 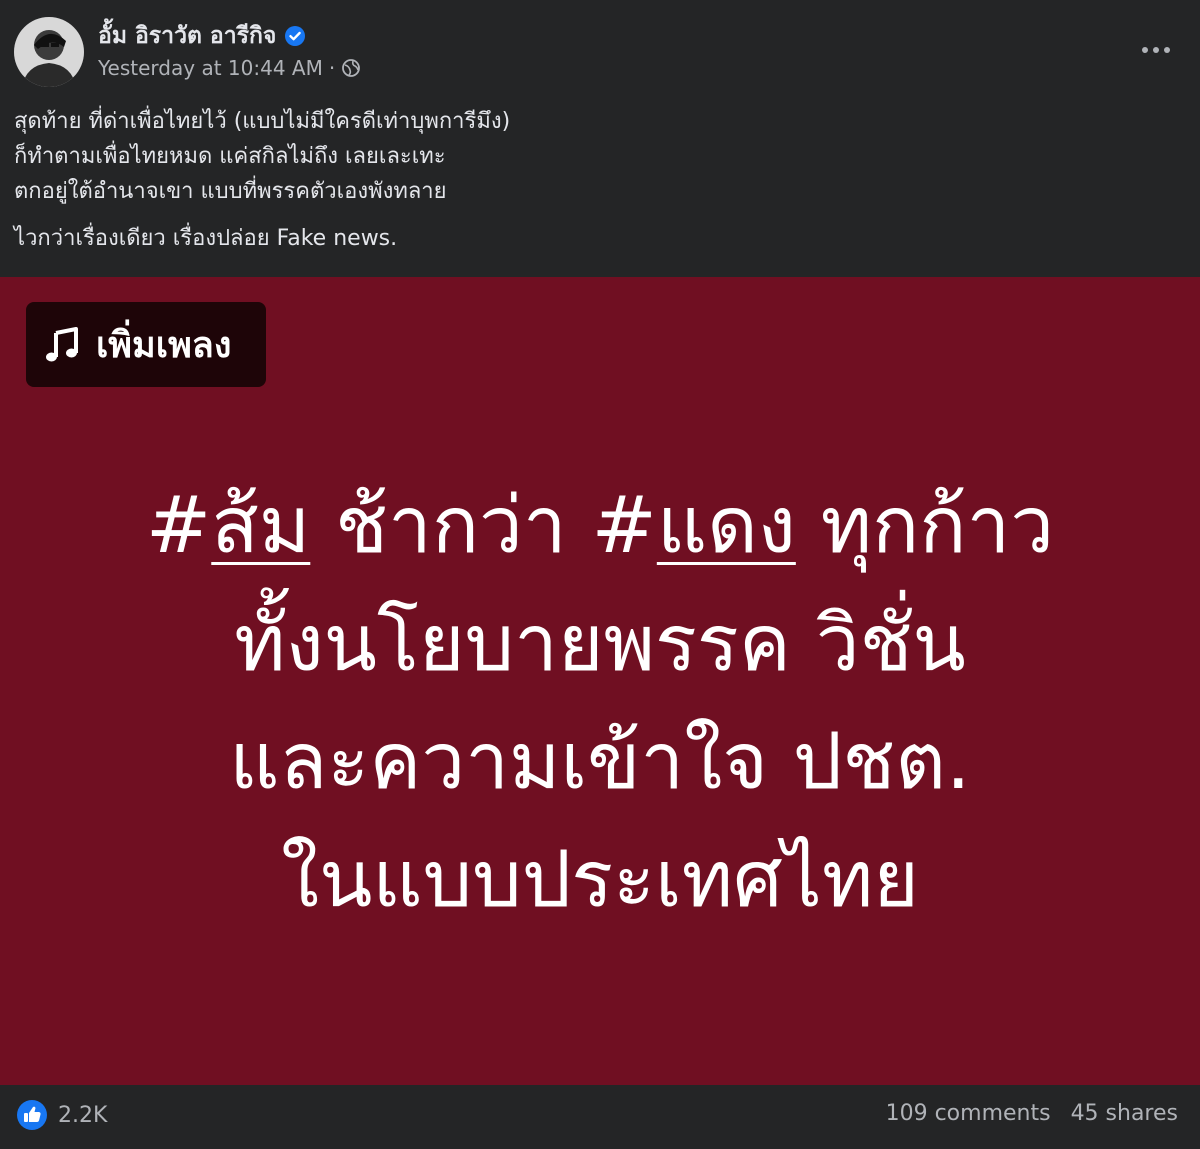 What do you see at coordinates (32, 1115) in the screenshot?
I see `like-icon` at bounding box center [32, 1115].